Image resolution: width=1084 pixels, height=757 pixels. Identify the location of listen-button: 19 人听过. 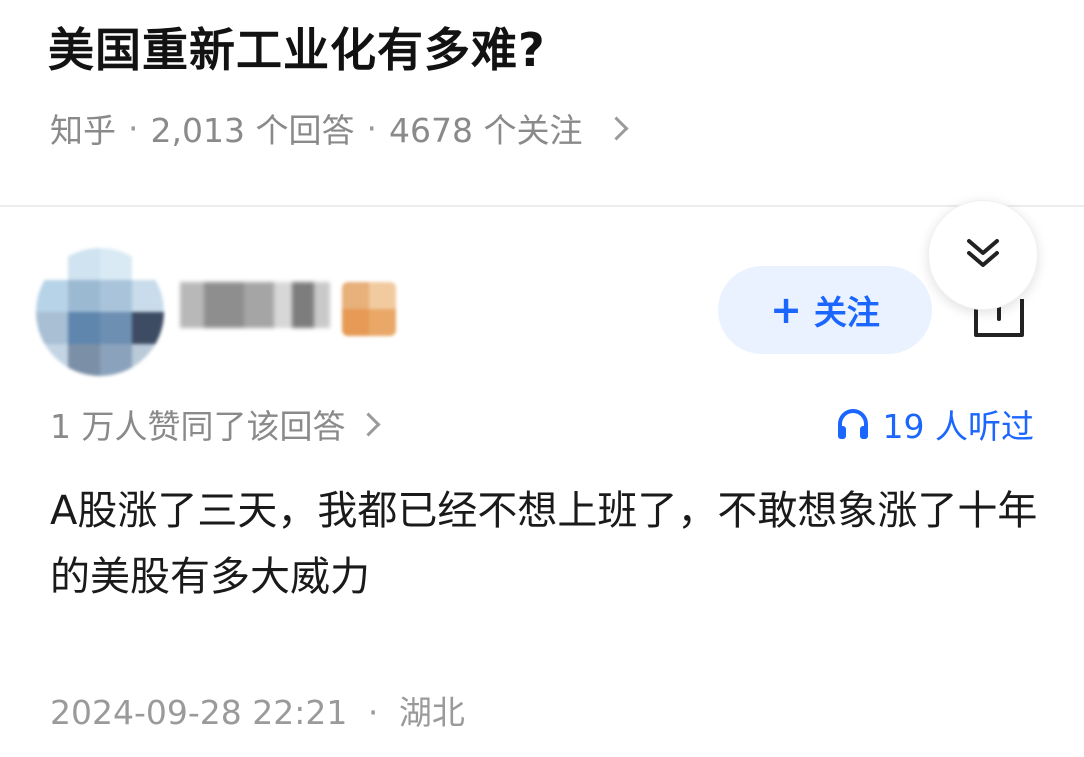
(934, 424).